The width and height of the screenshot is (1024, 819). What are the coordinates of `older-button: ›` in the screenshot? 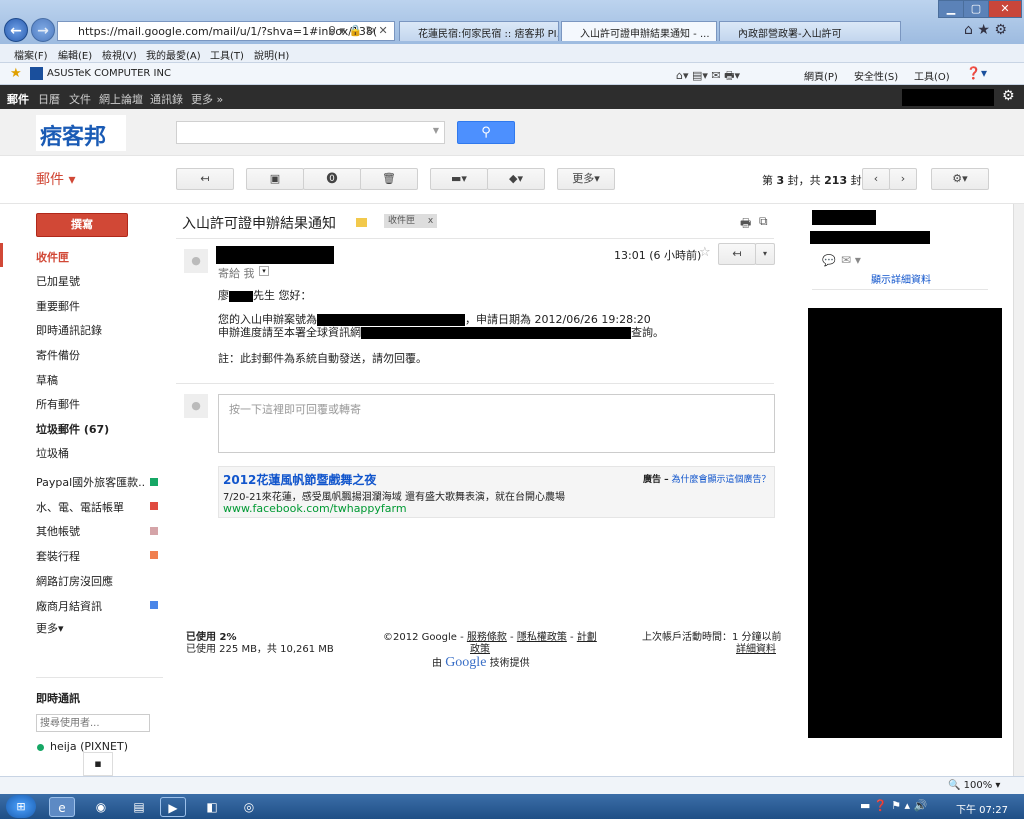 It's located at (903, 179).